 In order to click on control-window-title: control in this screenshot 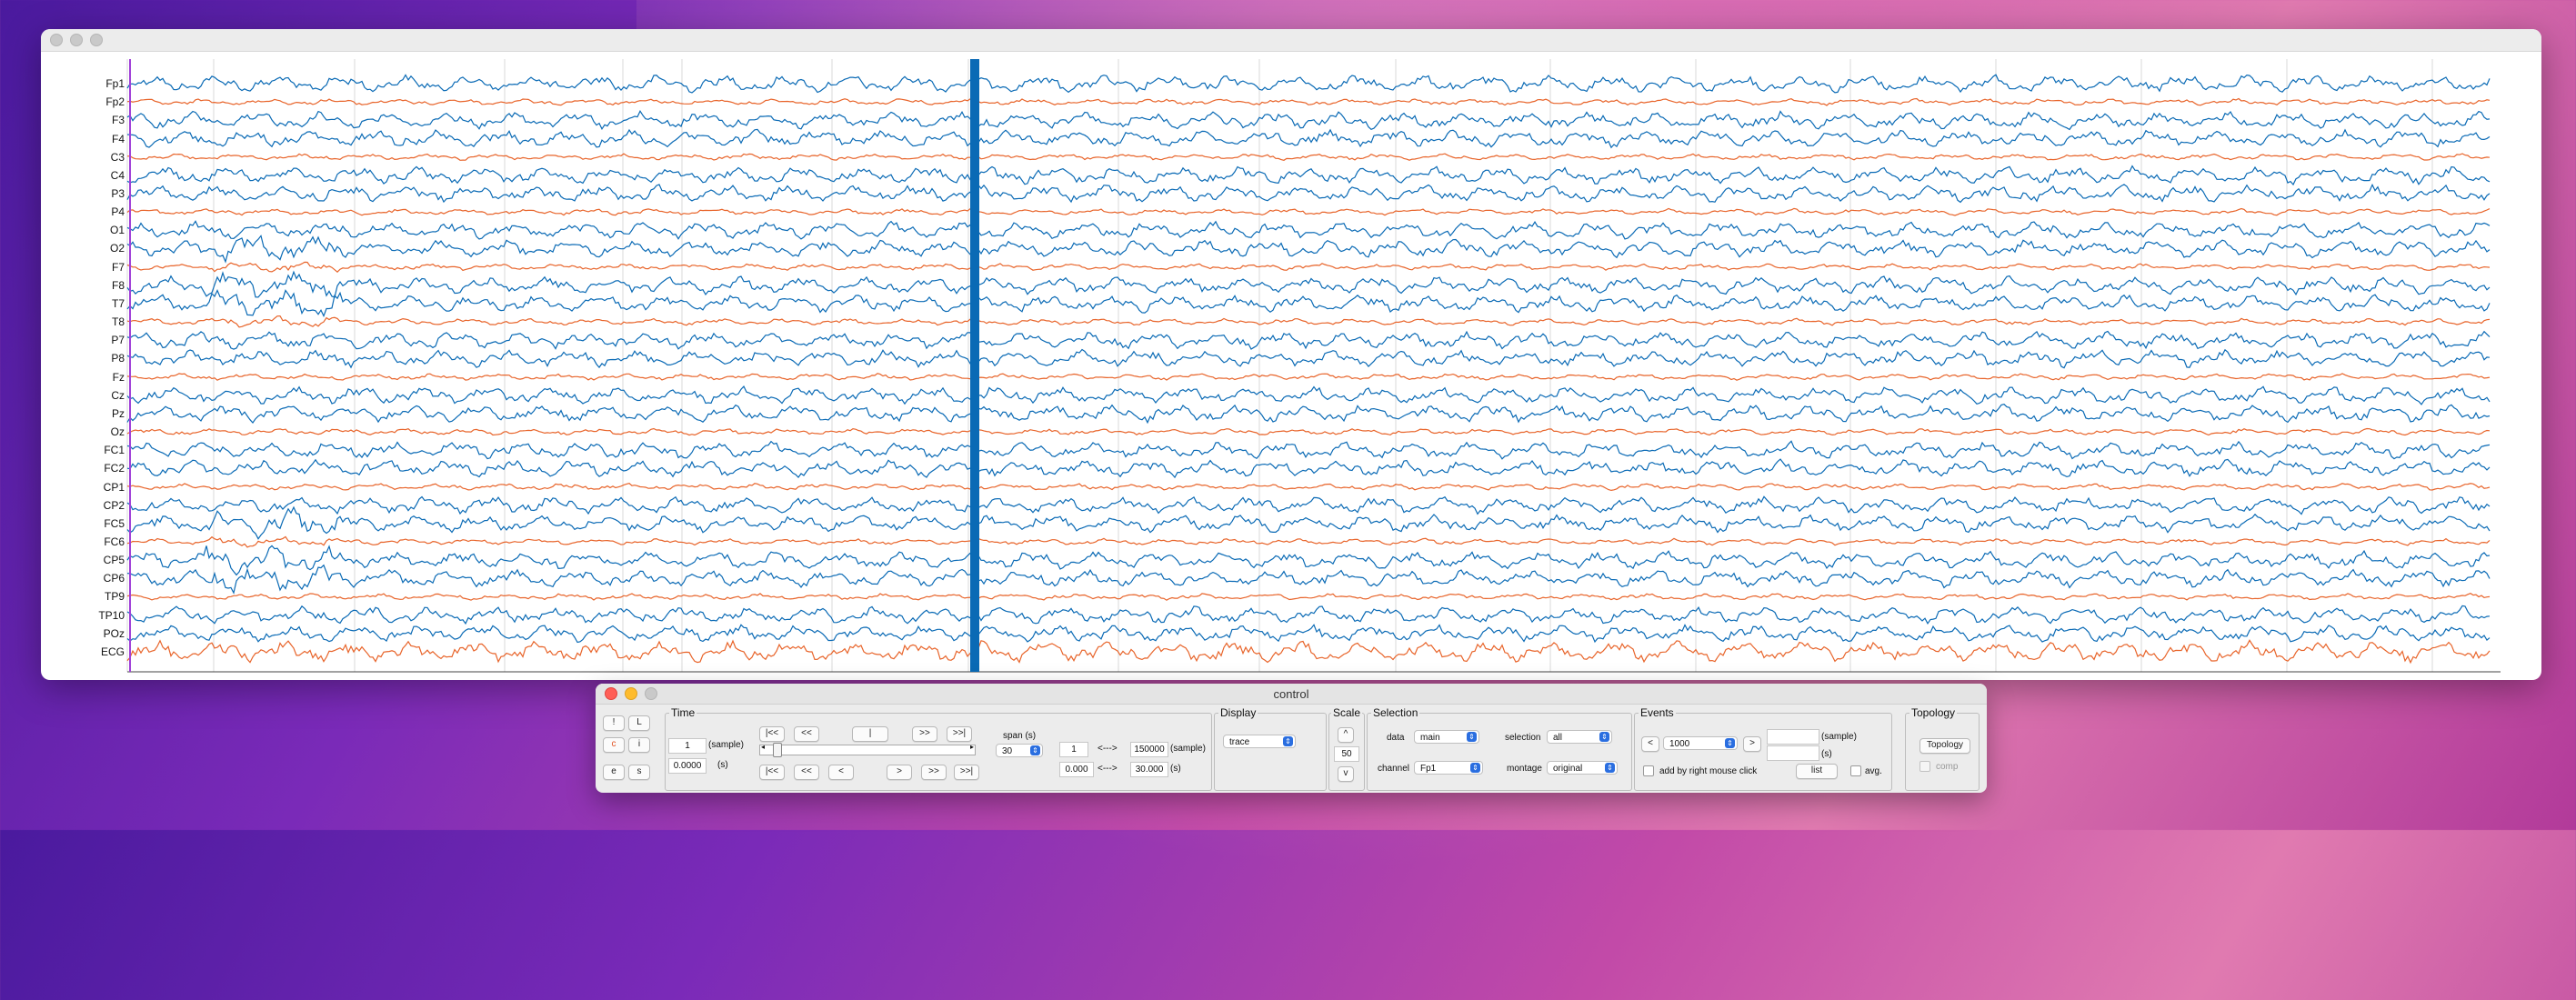, I will do `click(1291, 693)`.